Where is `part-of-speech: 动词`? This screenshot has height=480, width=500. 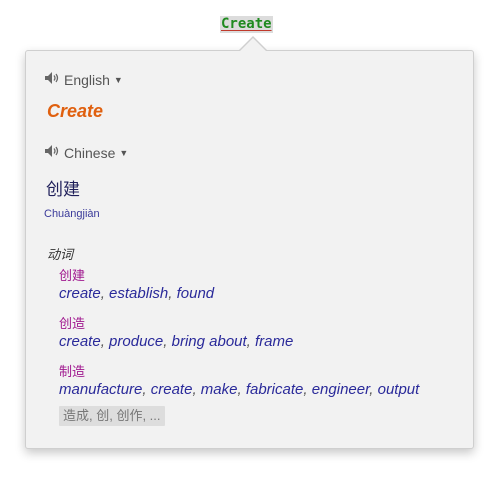
part-of-speech: 动词 is located at coordinates (60, 255).